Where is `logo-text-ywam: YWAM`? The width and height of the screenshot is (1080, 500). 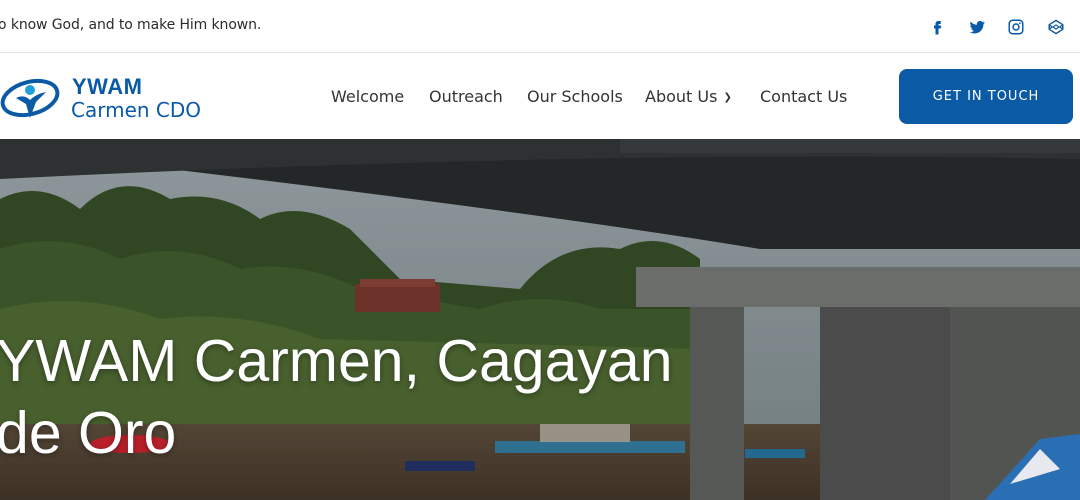 logo-text-ywam: YWAM is located at coordinates (107, 86).